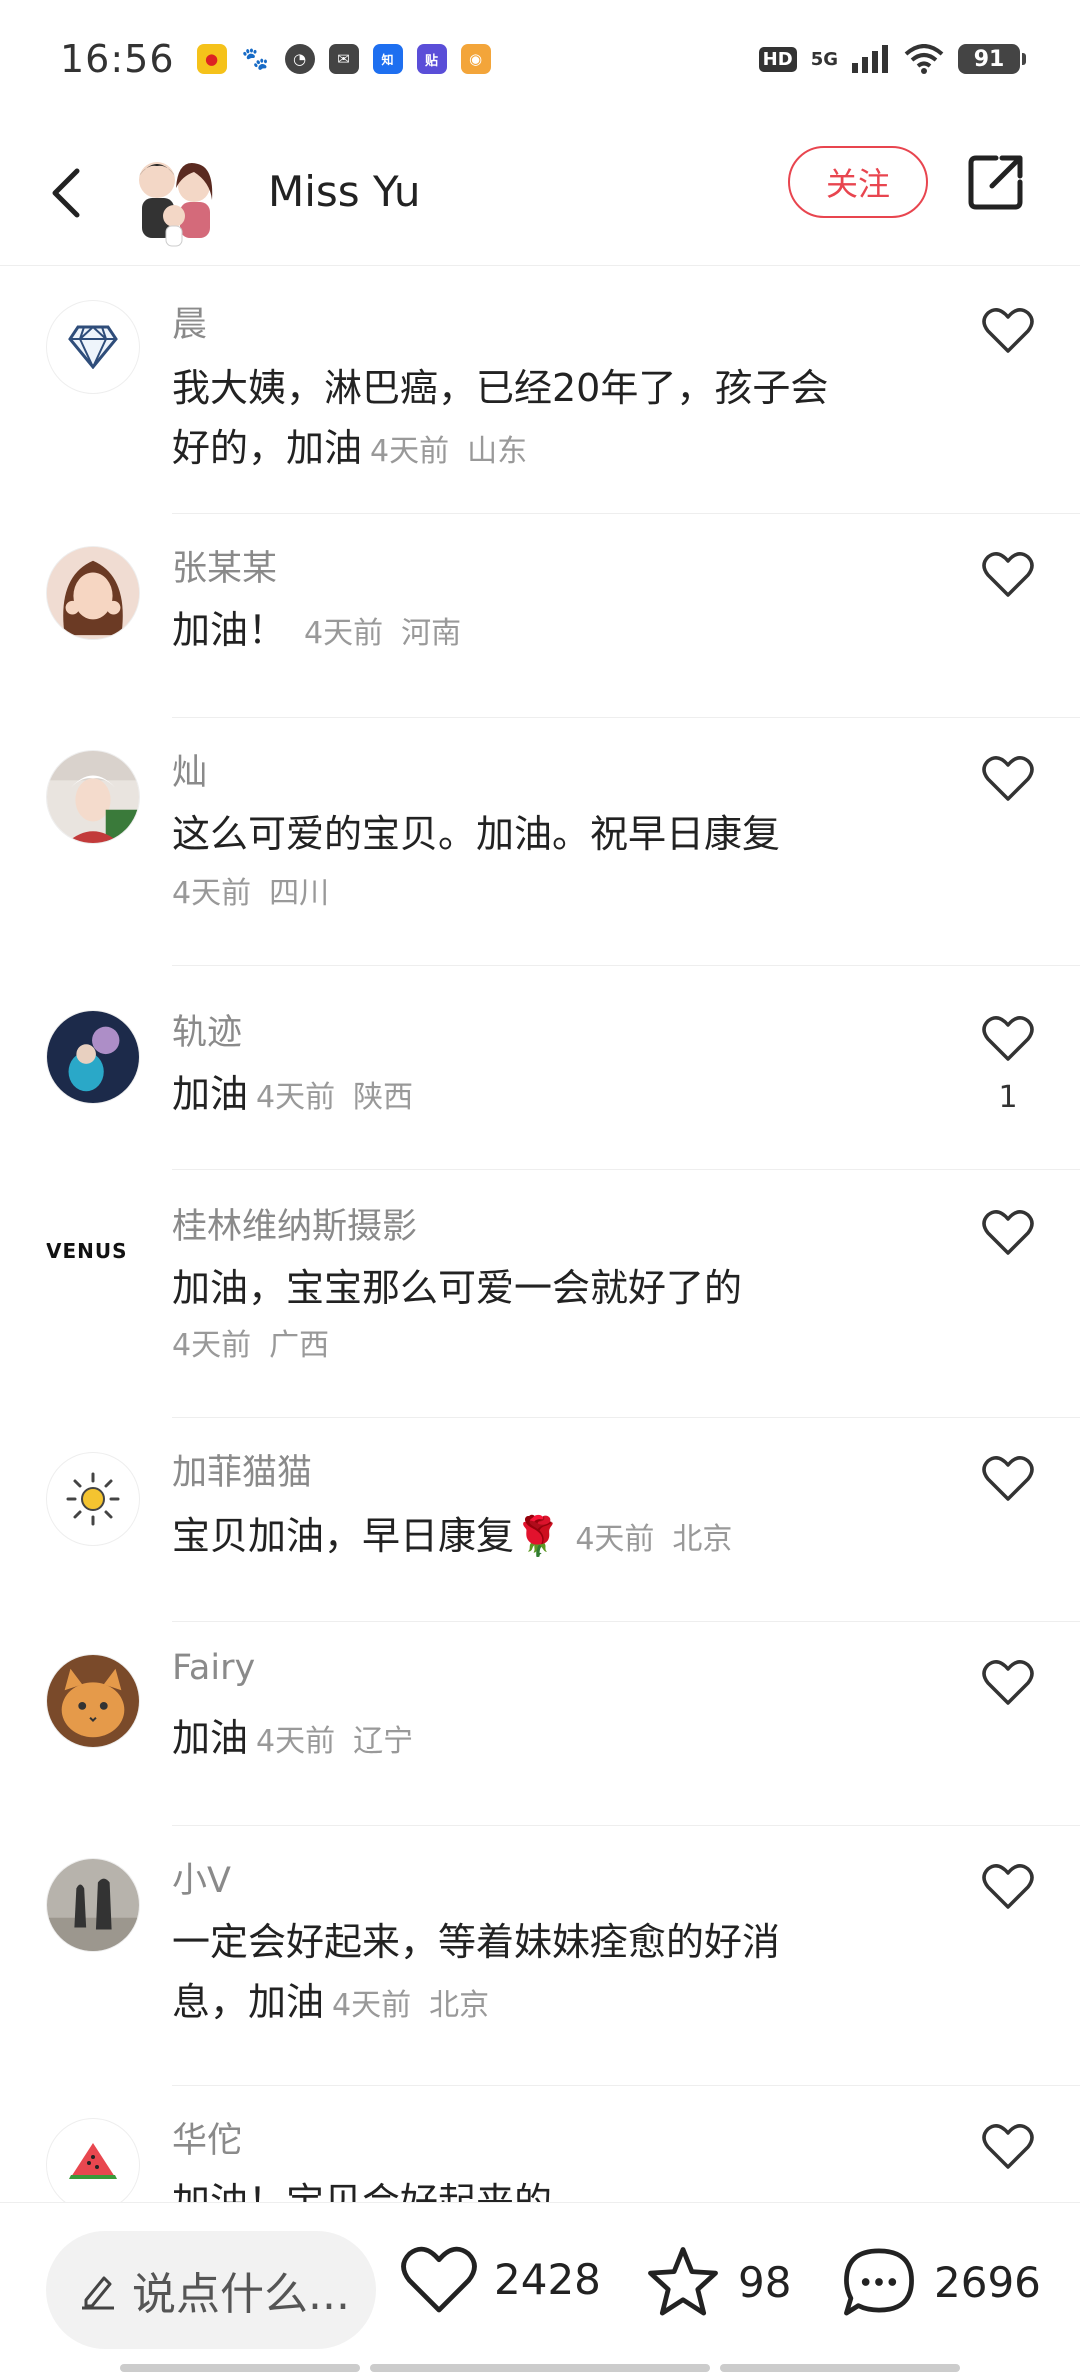 Image resolution: width=1080 pixels, height=2376 pixels. Describe the element at coordinates (117, 59) in the screenshot. I see `status-time: 16:56` at that location.